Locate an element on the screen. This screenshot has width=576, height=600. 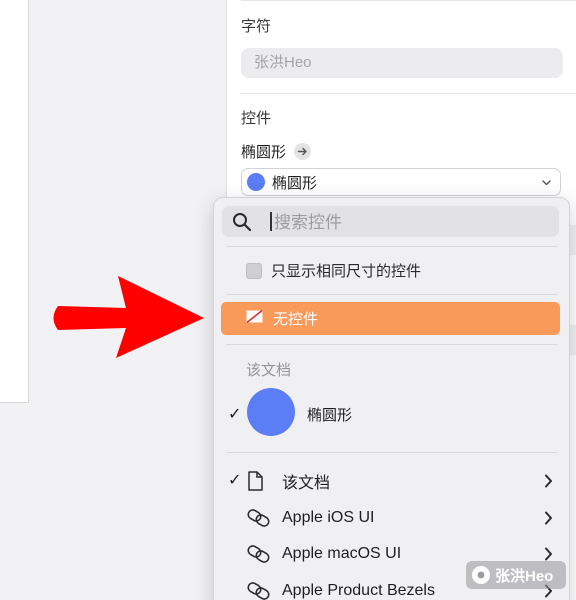
annotation-arrow-icon is located at coordinates (128, 317).